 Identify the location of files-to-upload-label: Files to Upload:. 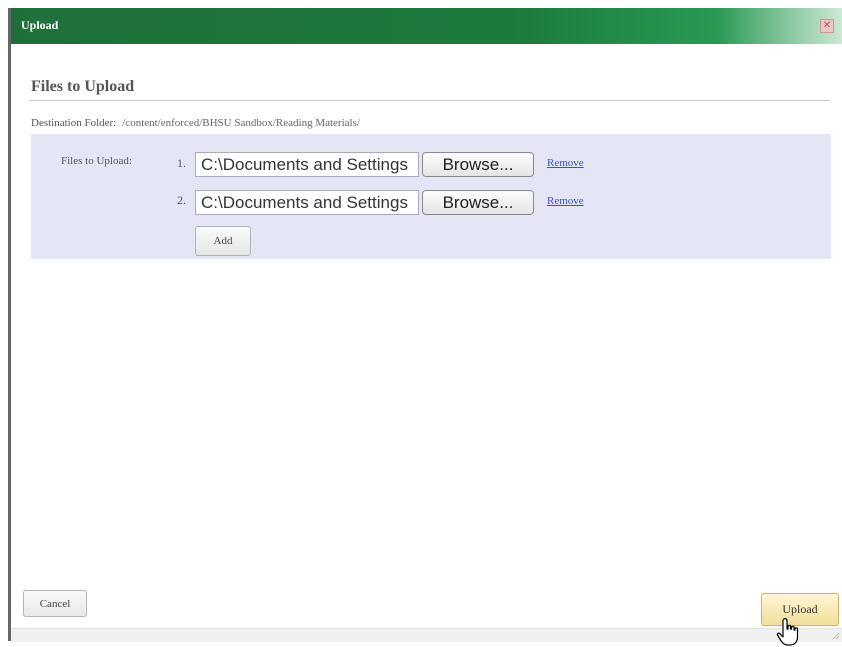
(96, 161).